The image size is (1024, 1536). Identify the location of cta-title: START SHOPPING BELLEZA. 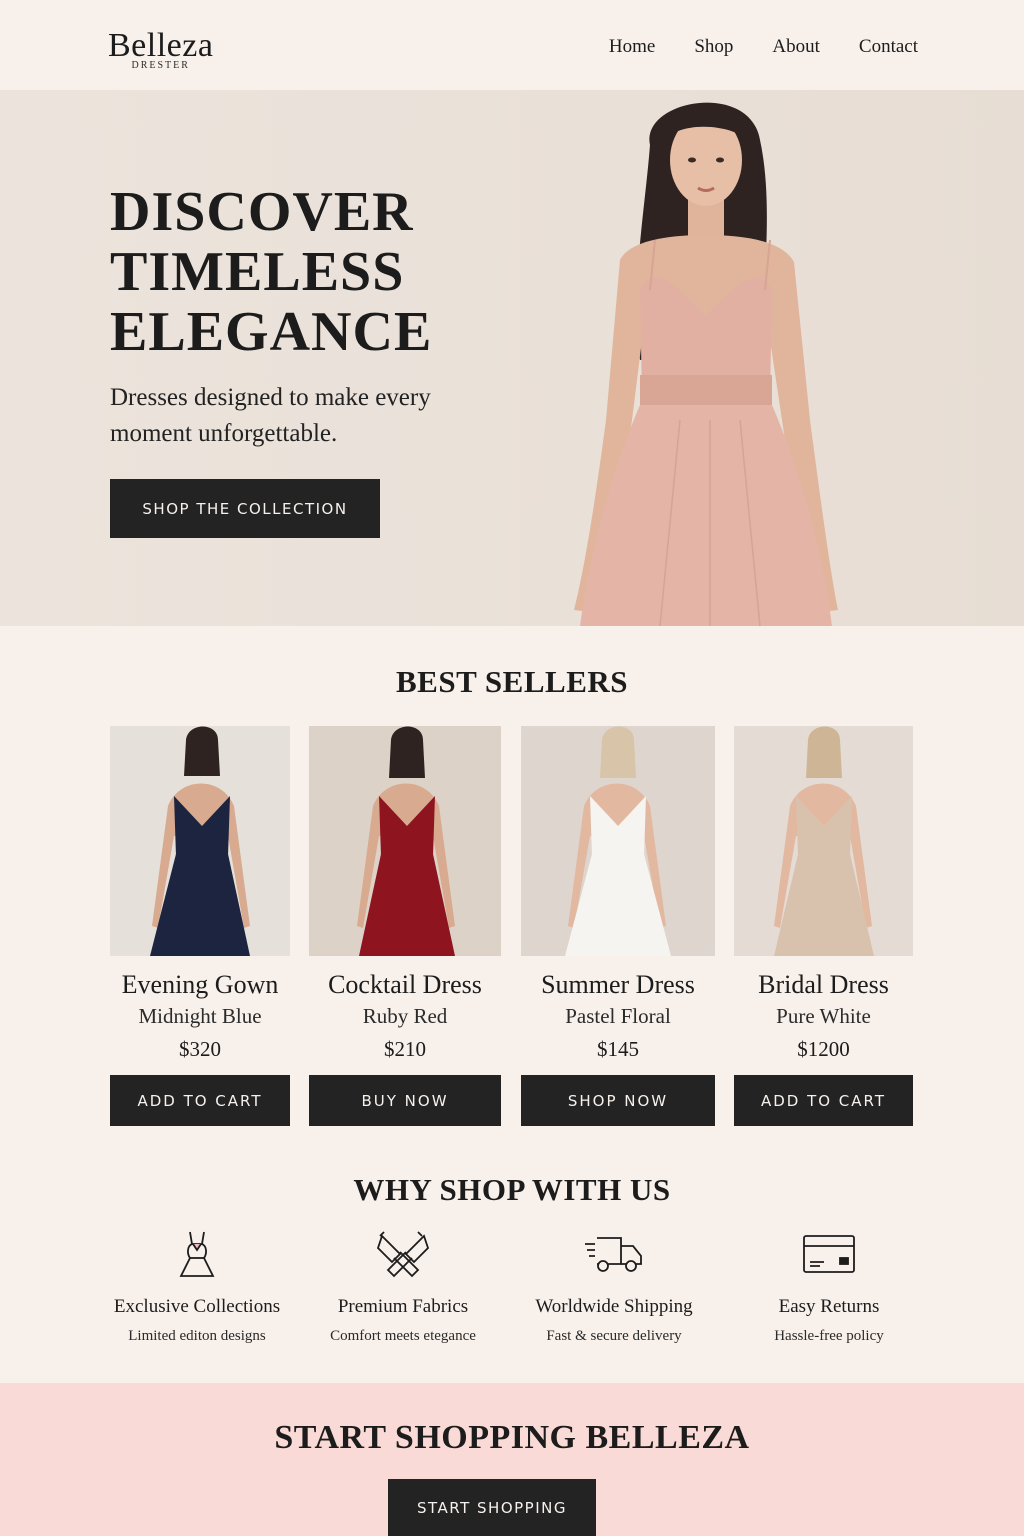
(512, 1437).